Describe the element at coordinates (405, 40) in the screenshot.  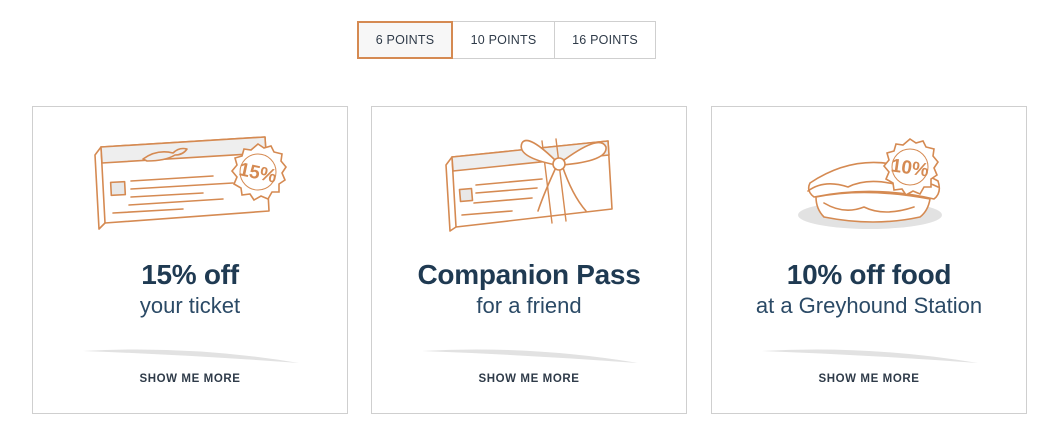
I see `tab-6-points: 6 POINTS` at that location.